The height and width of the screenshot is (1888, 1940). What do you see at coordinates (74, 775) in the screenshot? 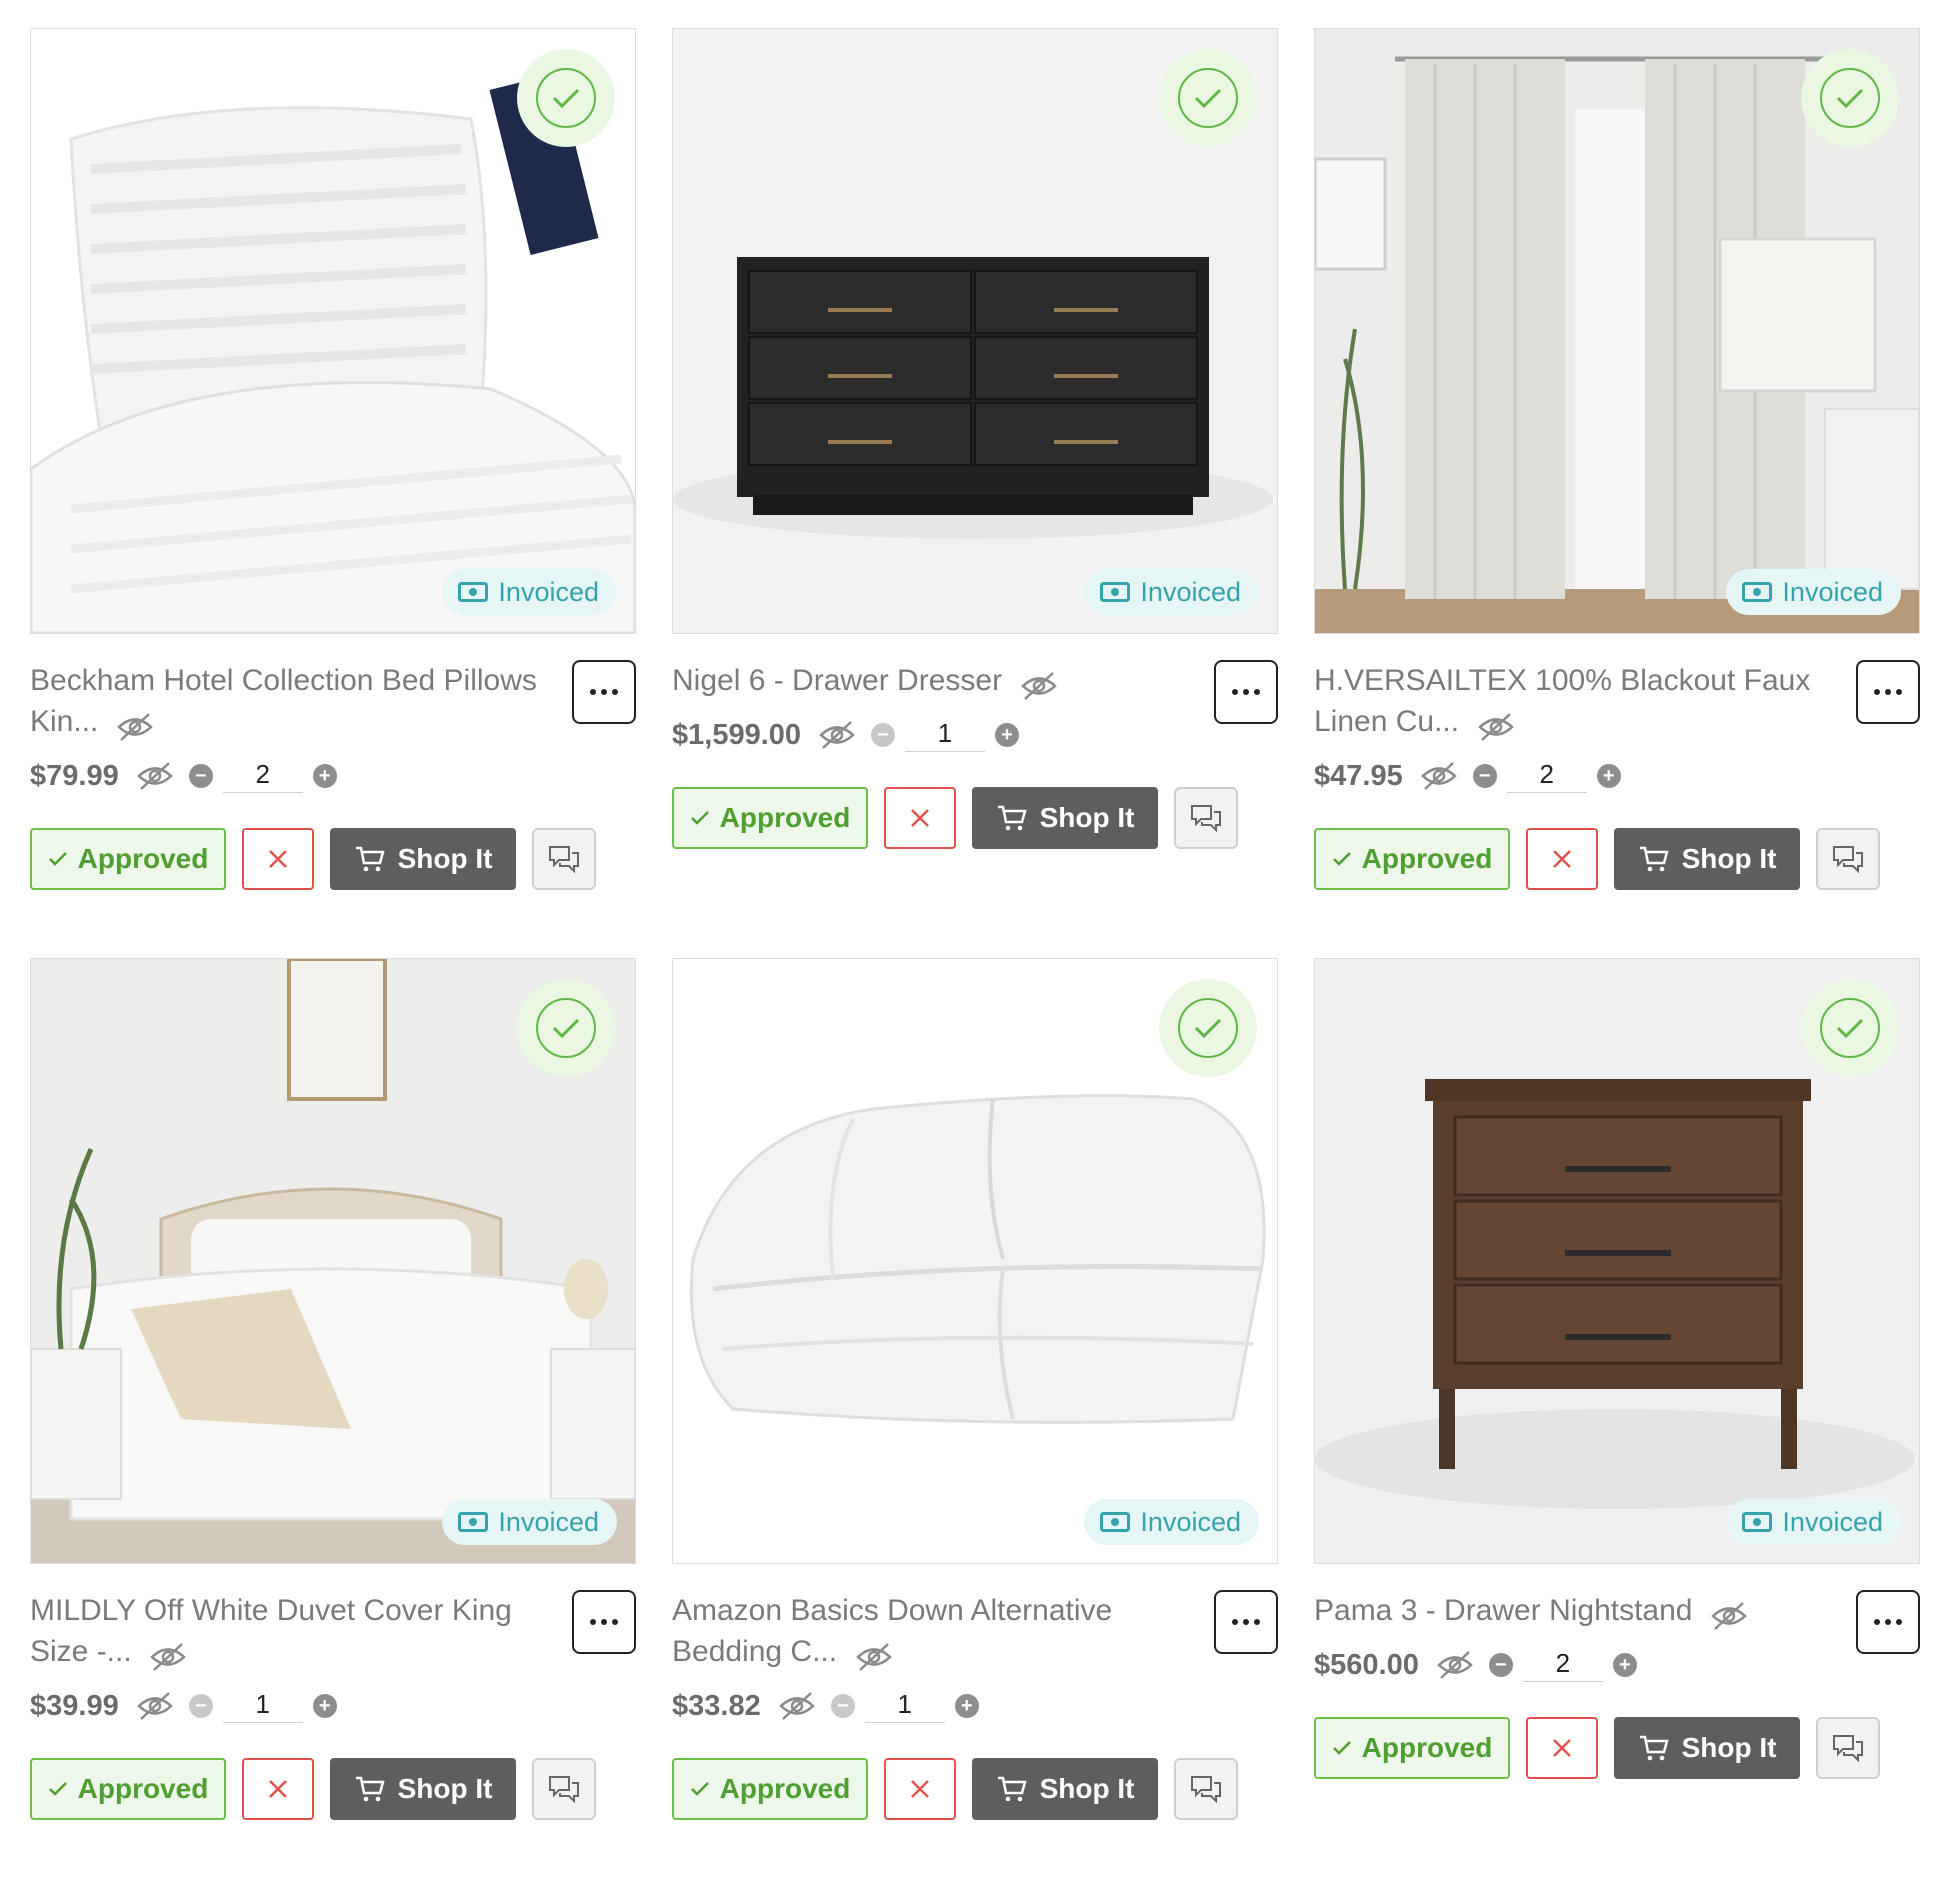
I see `product-price: $79.99` at bounding box center [74, 775].